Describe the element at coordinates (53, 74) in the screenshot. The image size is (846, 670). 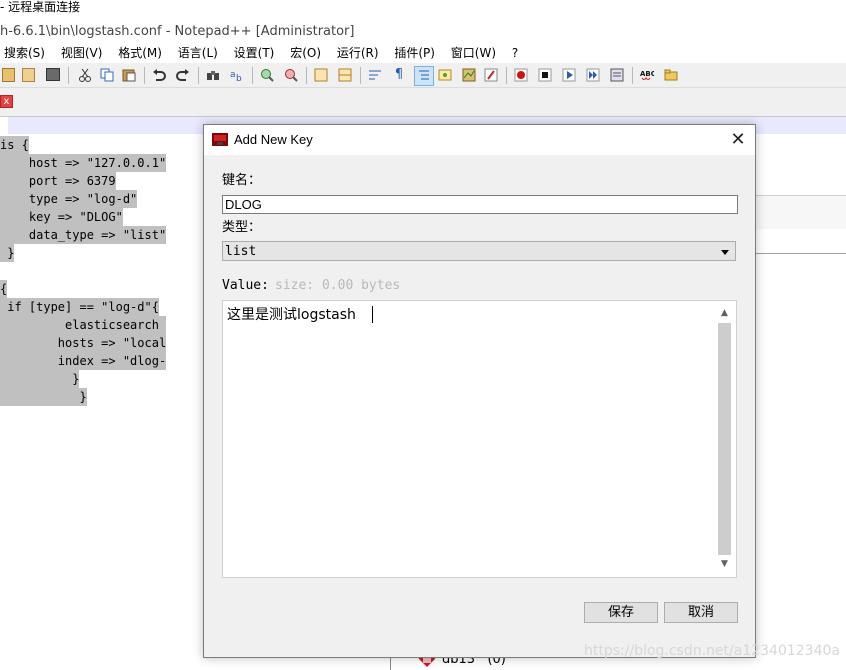
I see `print-icon` at that location.